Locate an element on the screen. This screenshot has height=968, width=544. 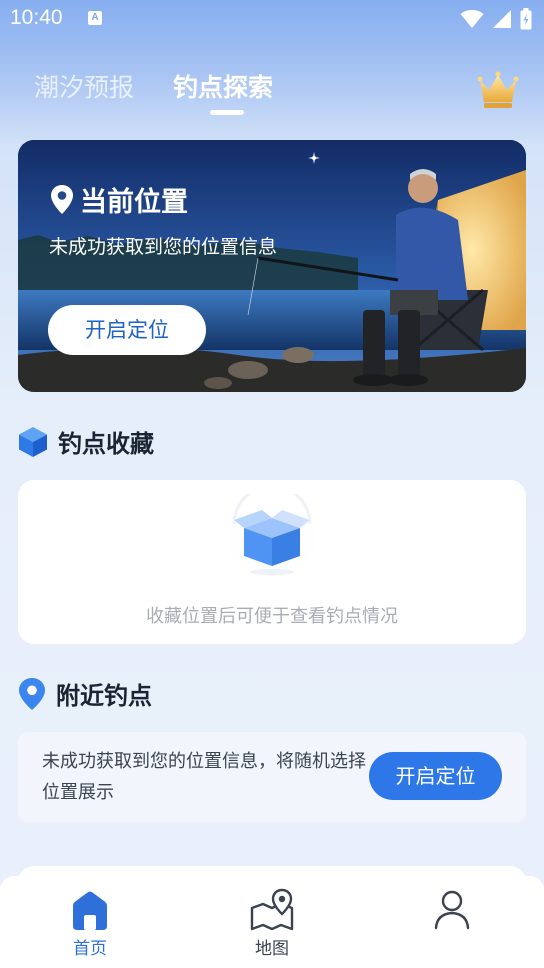
status-icons is located at coordinates (496, 19).